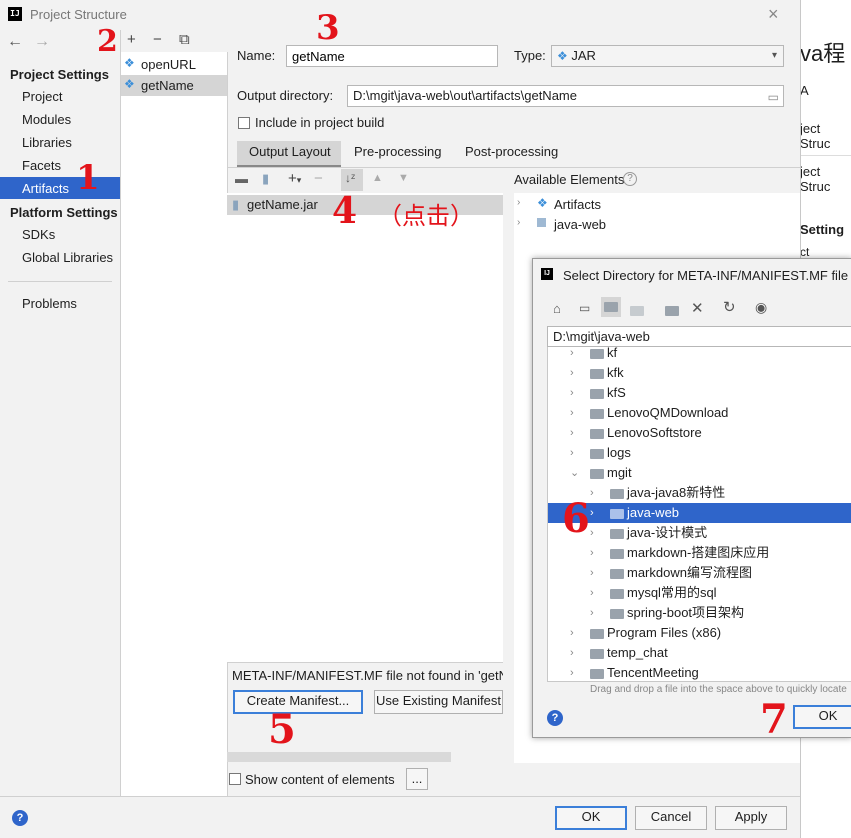 Image resolution: width=851 pixels, height=838 pixels. What do you see at coordinates (377, 178) in the screenshot?
I see `move-up-icon: ▲` at bounding box center [377, 178].